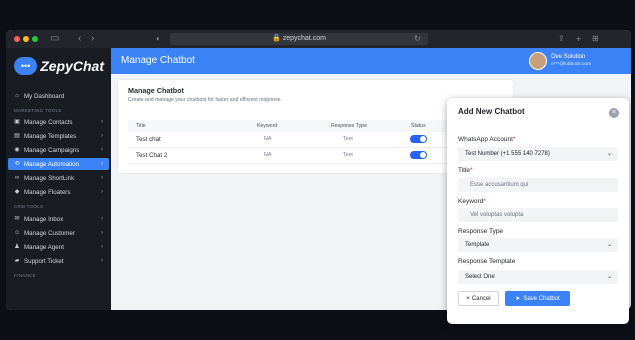 The width and height of the screenshot is (635, 340). Describe the element at coordinates (477, 245) in the screenshot. I see `response-type-value: Template` at that location.